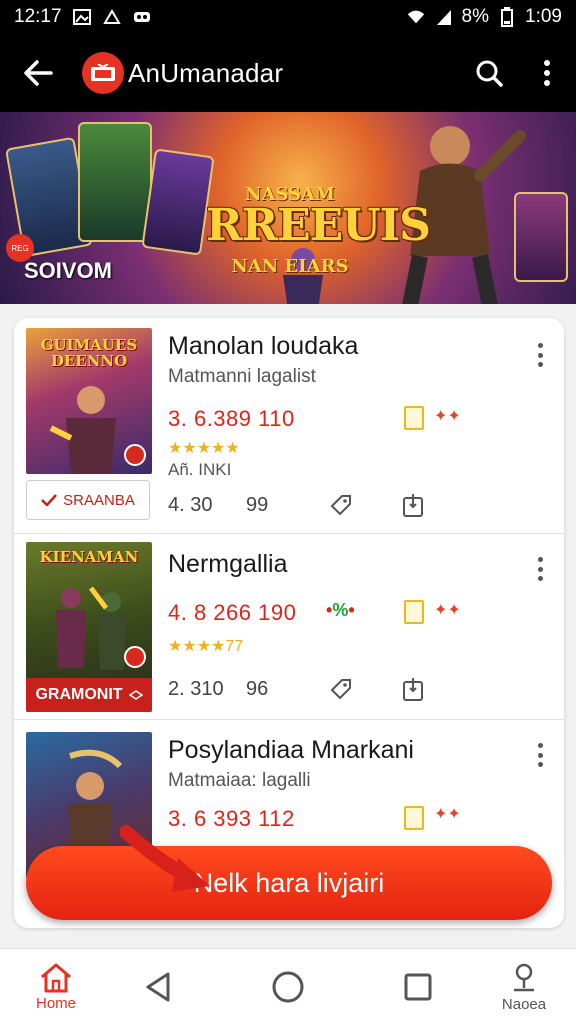 The width and height of the screenshot is (576, 1024). What do you see at coordinates (99, 500) in the screenshot?
I see `tag-button-label: SRAANBA` at bounding box center [99, 500].